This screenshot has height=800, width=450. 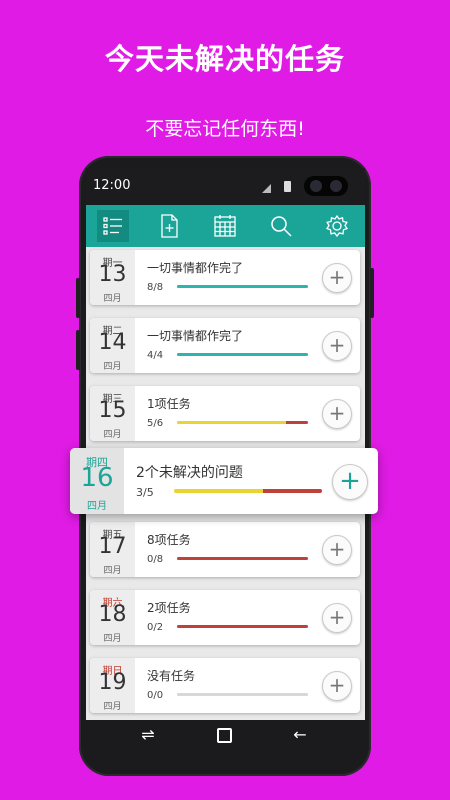 I want to click on day-number: 14, so click(x=112, y=342).